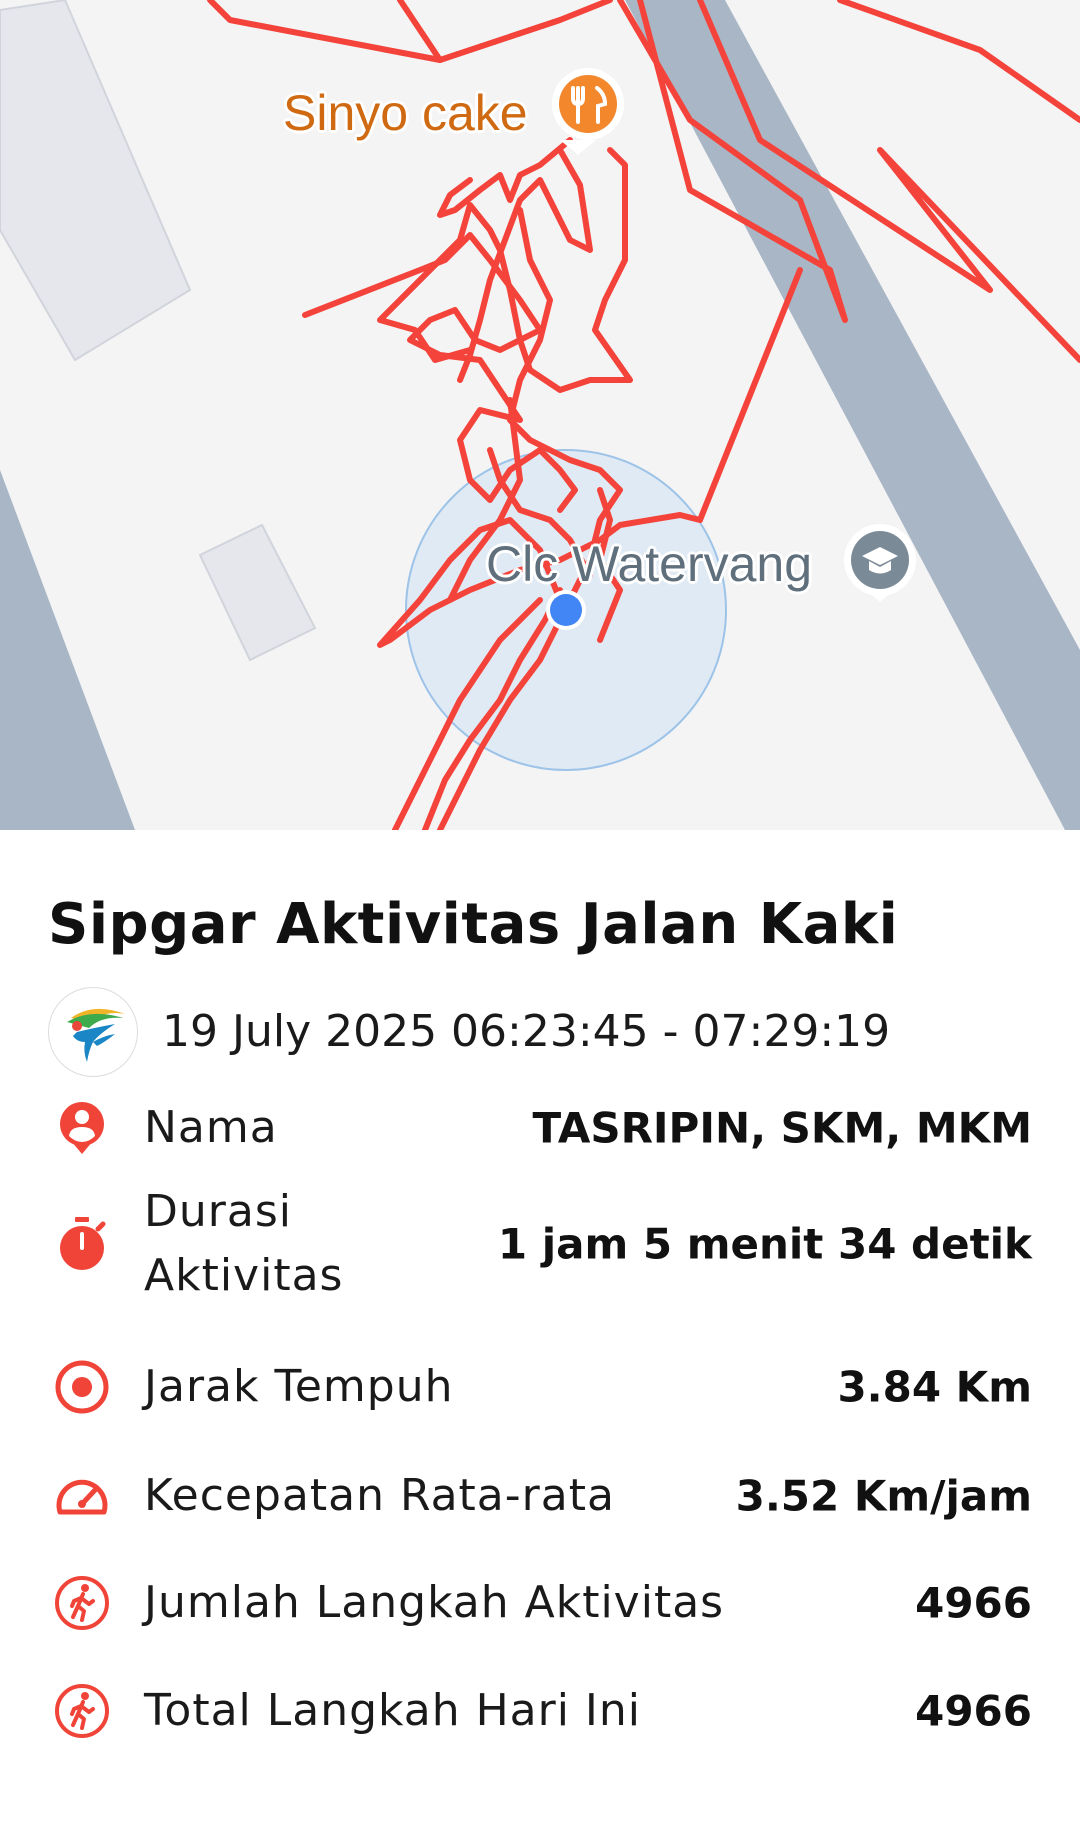  I want to click on road-shape, so click(67, 650).